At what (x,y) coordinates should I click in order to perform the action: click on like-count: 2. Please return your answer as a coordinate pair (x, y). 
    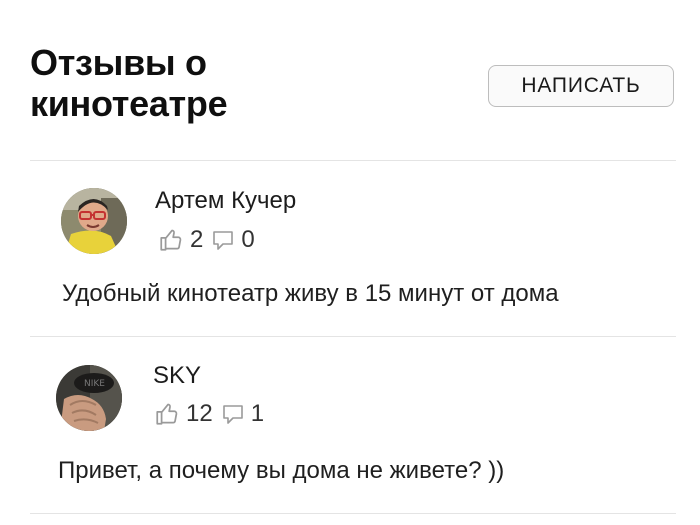
    Looking at the image, I should click on (197, 239).